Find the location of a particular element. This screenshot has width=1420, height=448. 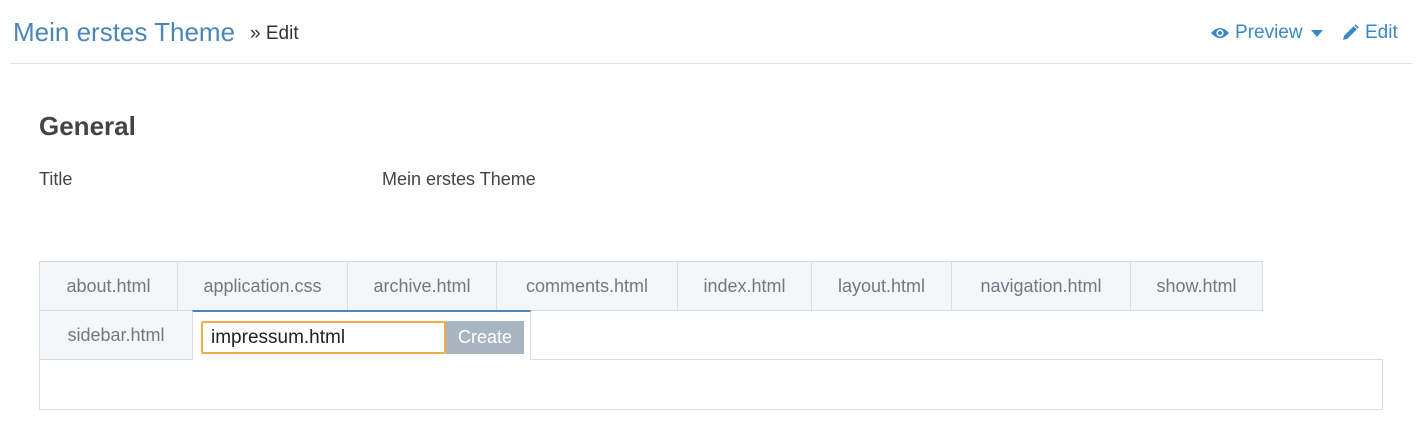

tab-layout-html: layout.html is located at coordinates (881, 286).